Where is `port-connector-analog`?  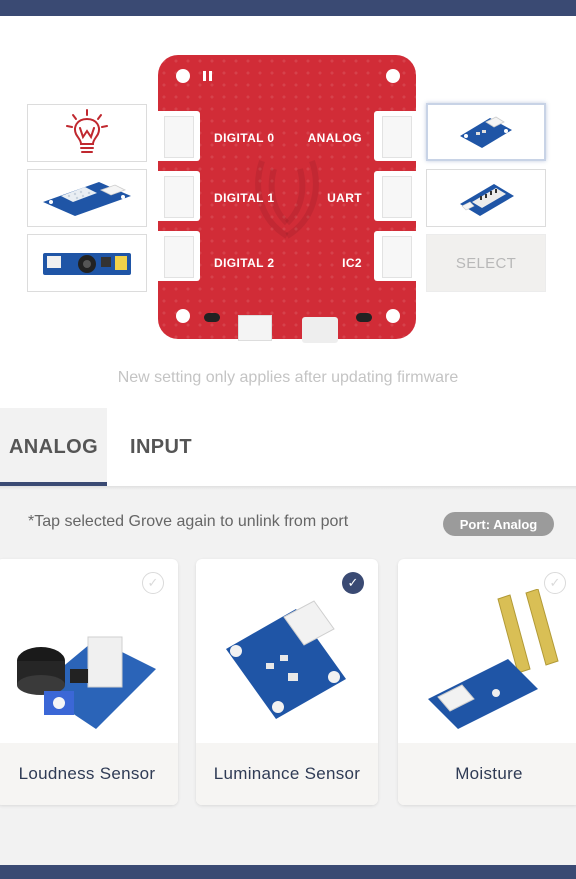
port-connector-analog is located at coordinates (395, 136).